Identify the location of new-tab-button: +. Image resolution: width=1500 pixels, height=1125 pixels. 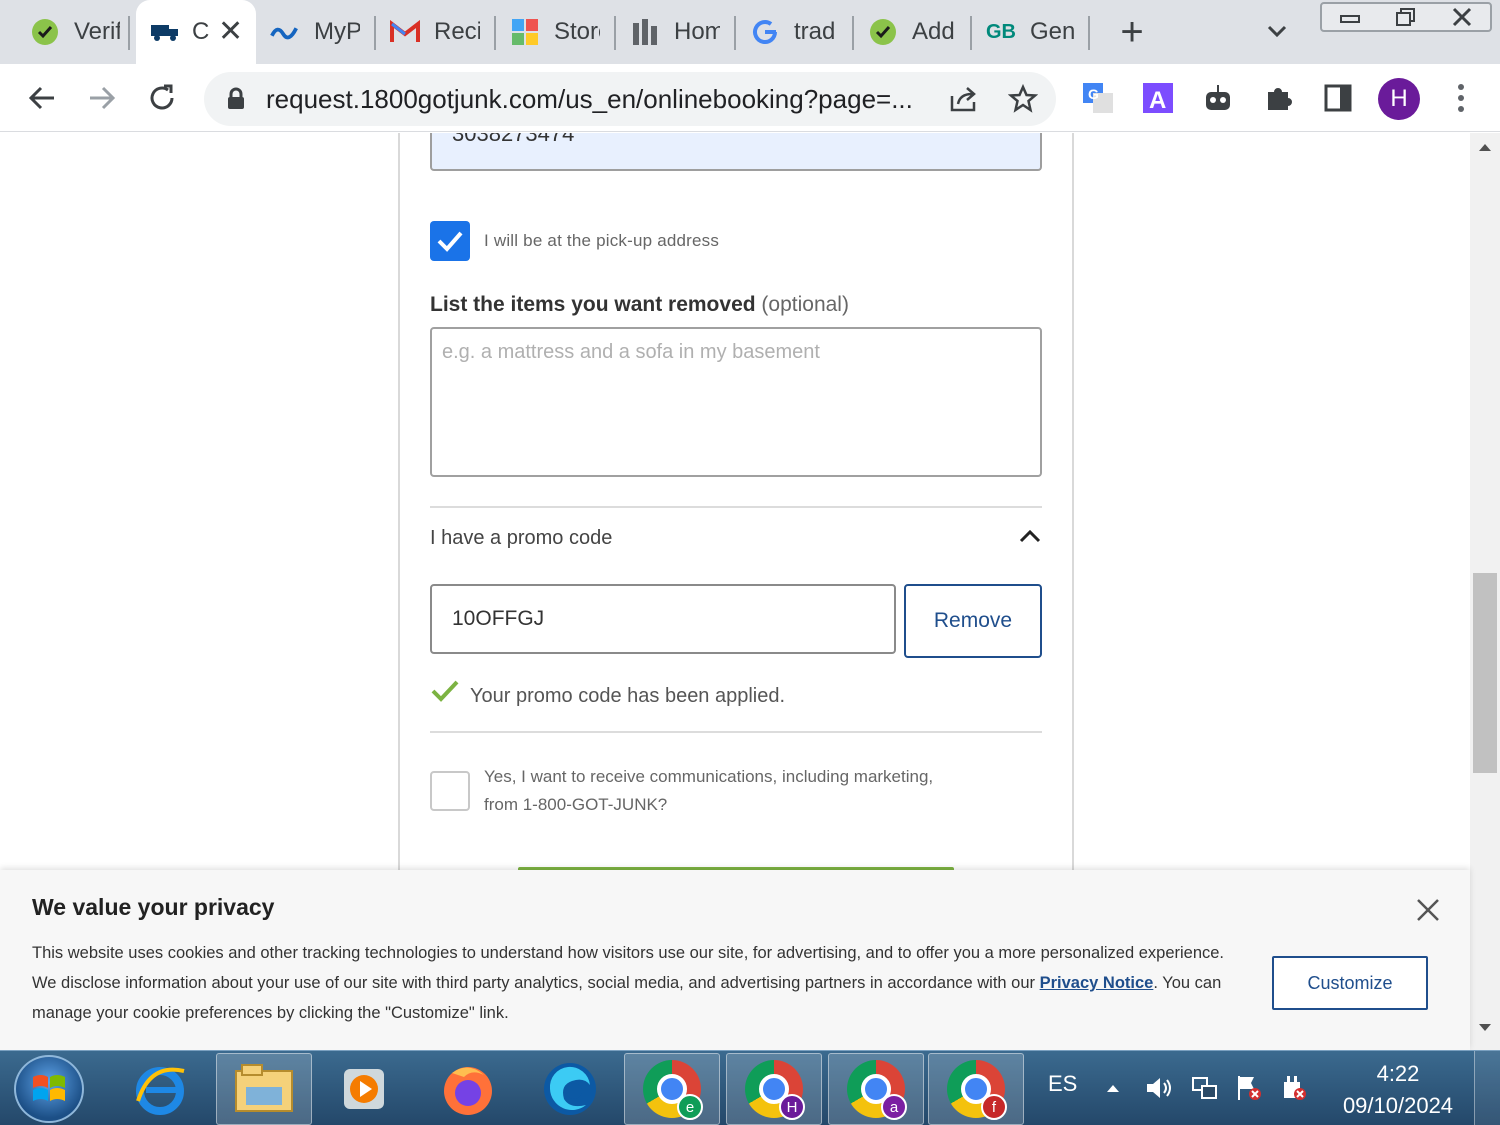
(1132, 32).